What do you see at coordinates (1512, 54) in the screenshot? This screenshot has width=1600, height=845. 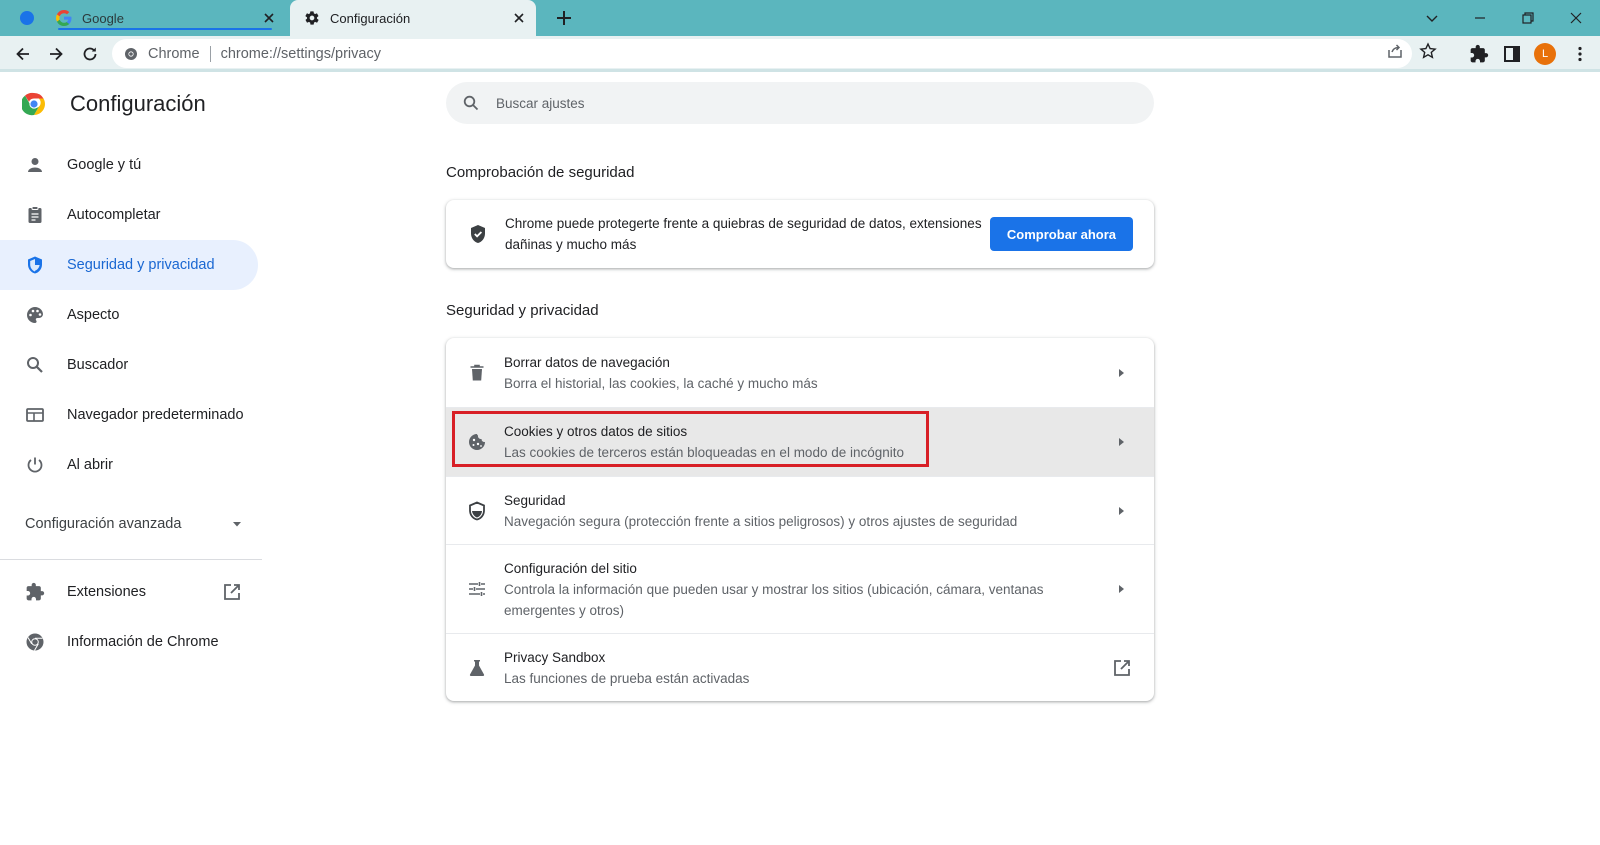 I see `side-panel-icon` at bounding box center [1512, 54].